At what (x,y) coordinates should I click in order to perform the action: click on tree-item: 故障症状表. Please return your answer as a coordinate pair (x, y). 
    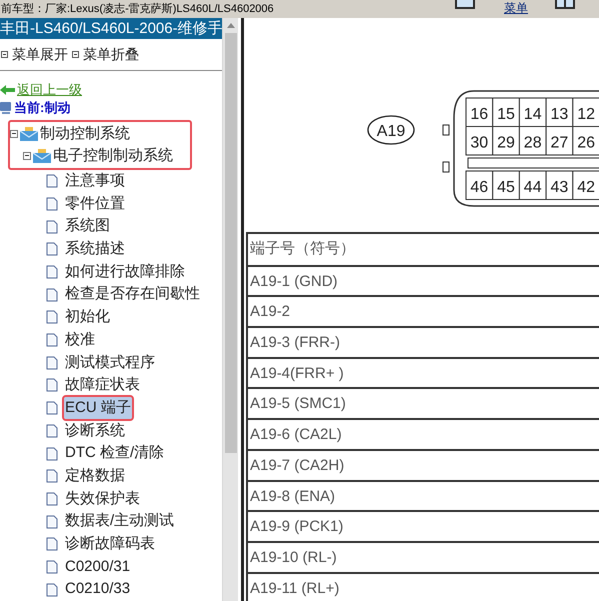
    Looking at the image, I should click on (102, 385).